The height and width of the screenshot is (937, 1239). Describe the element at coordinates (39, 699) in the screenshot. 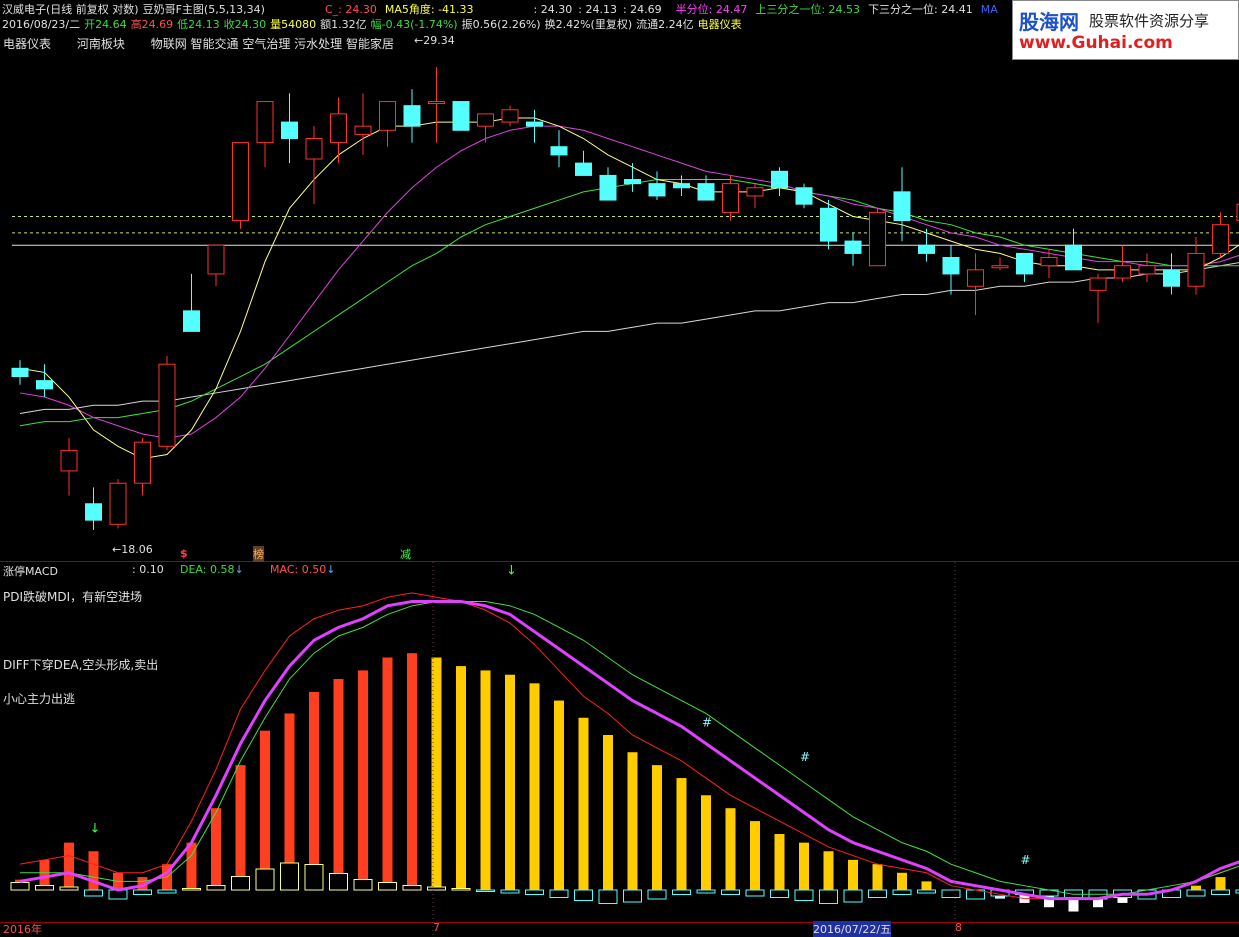

I see `note-warning: 小心主力出逃` at that location.